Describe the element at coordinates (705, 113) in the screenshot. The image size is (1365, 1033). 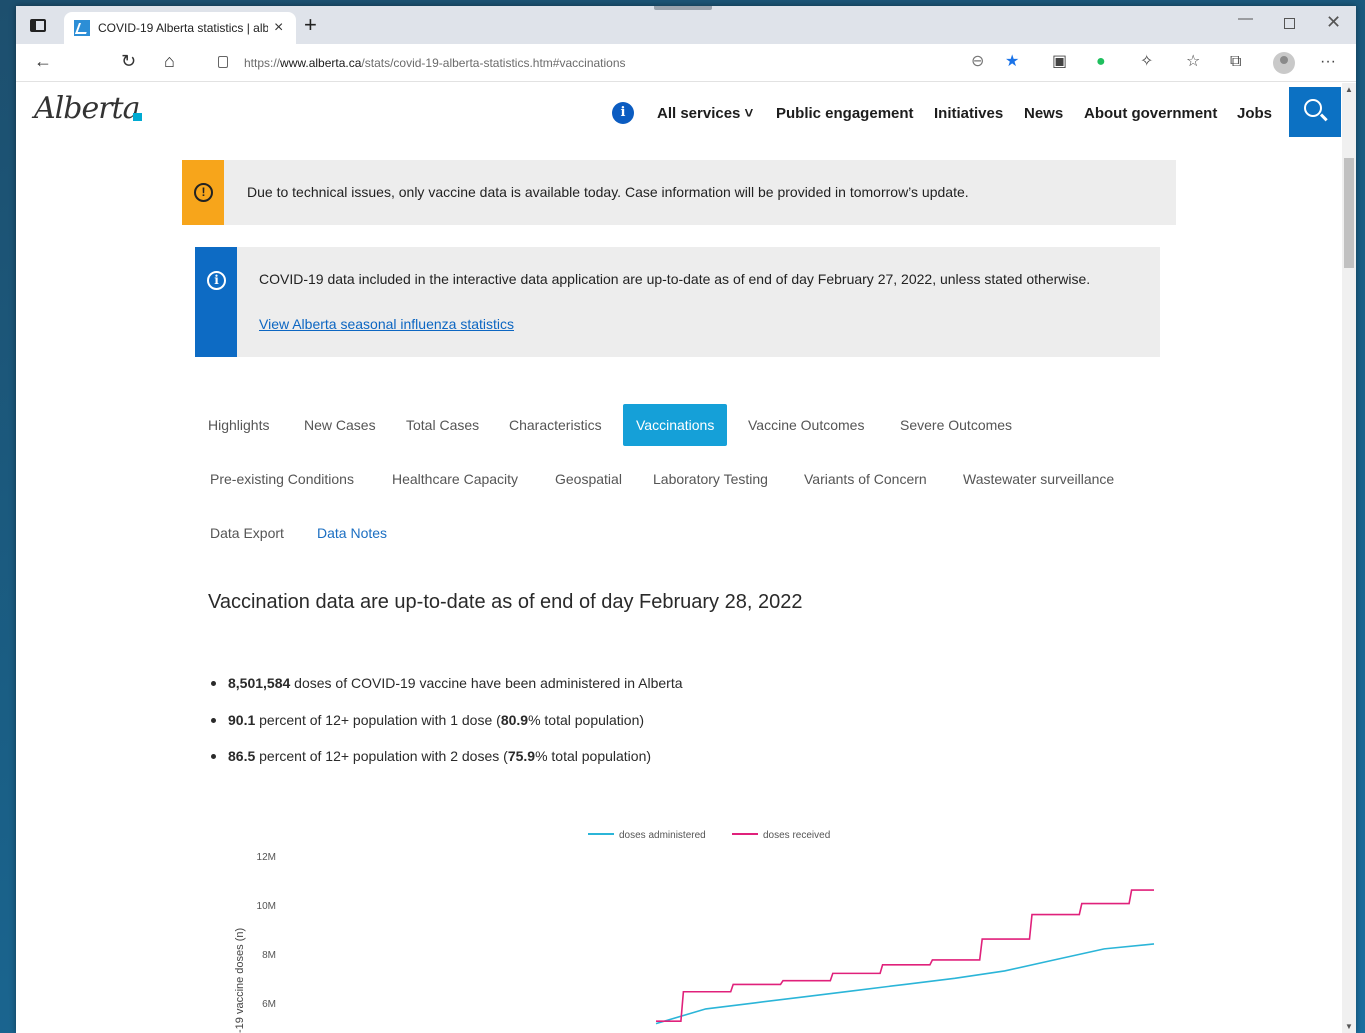
I see `nav-all-services: All services ˅` at that location.